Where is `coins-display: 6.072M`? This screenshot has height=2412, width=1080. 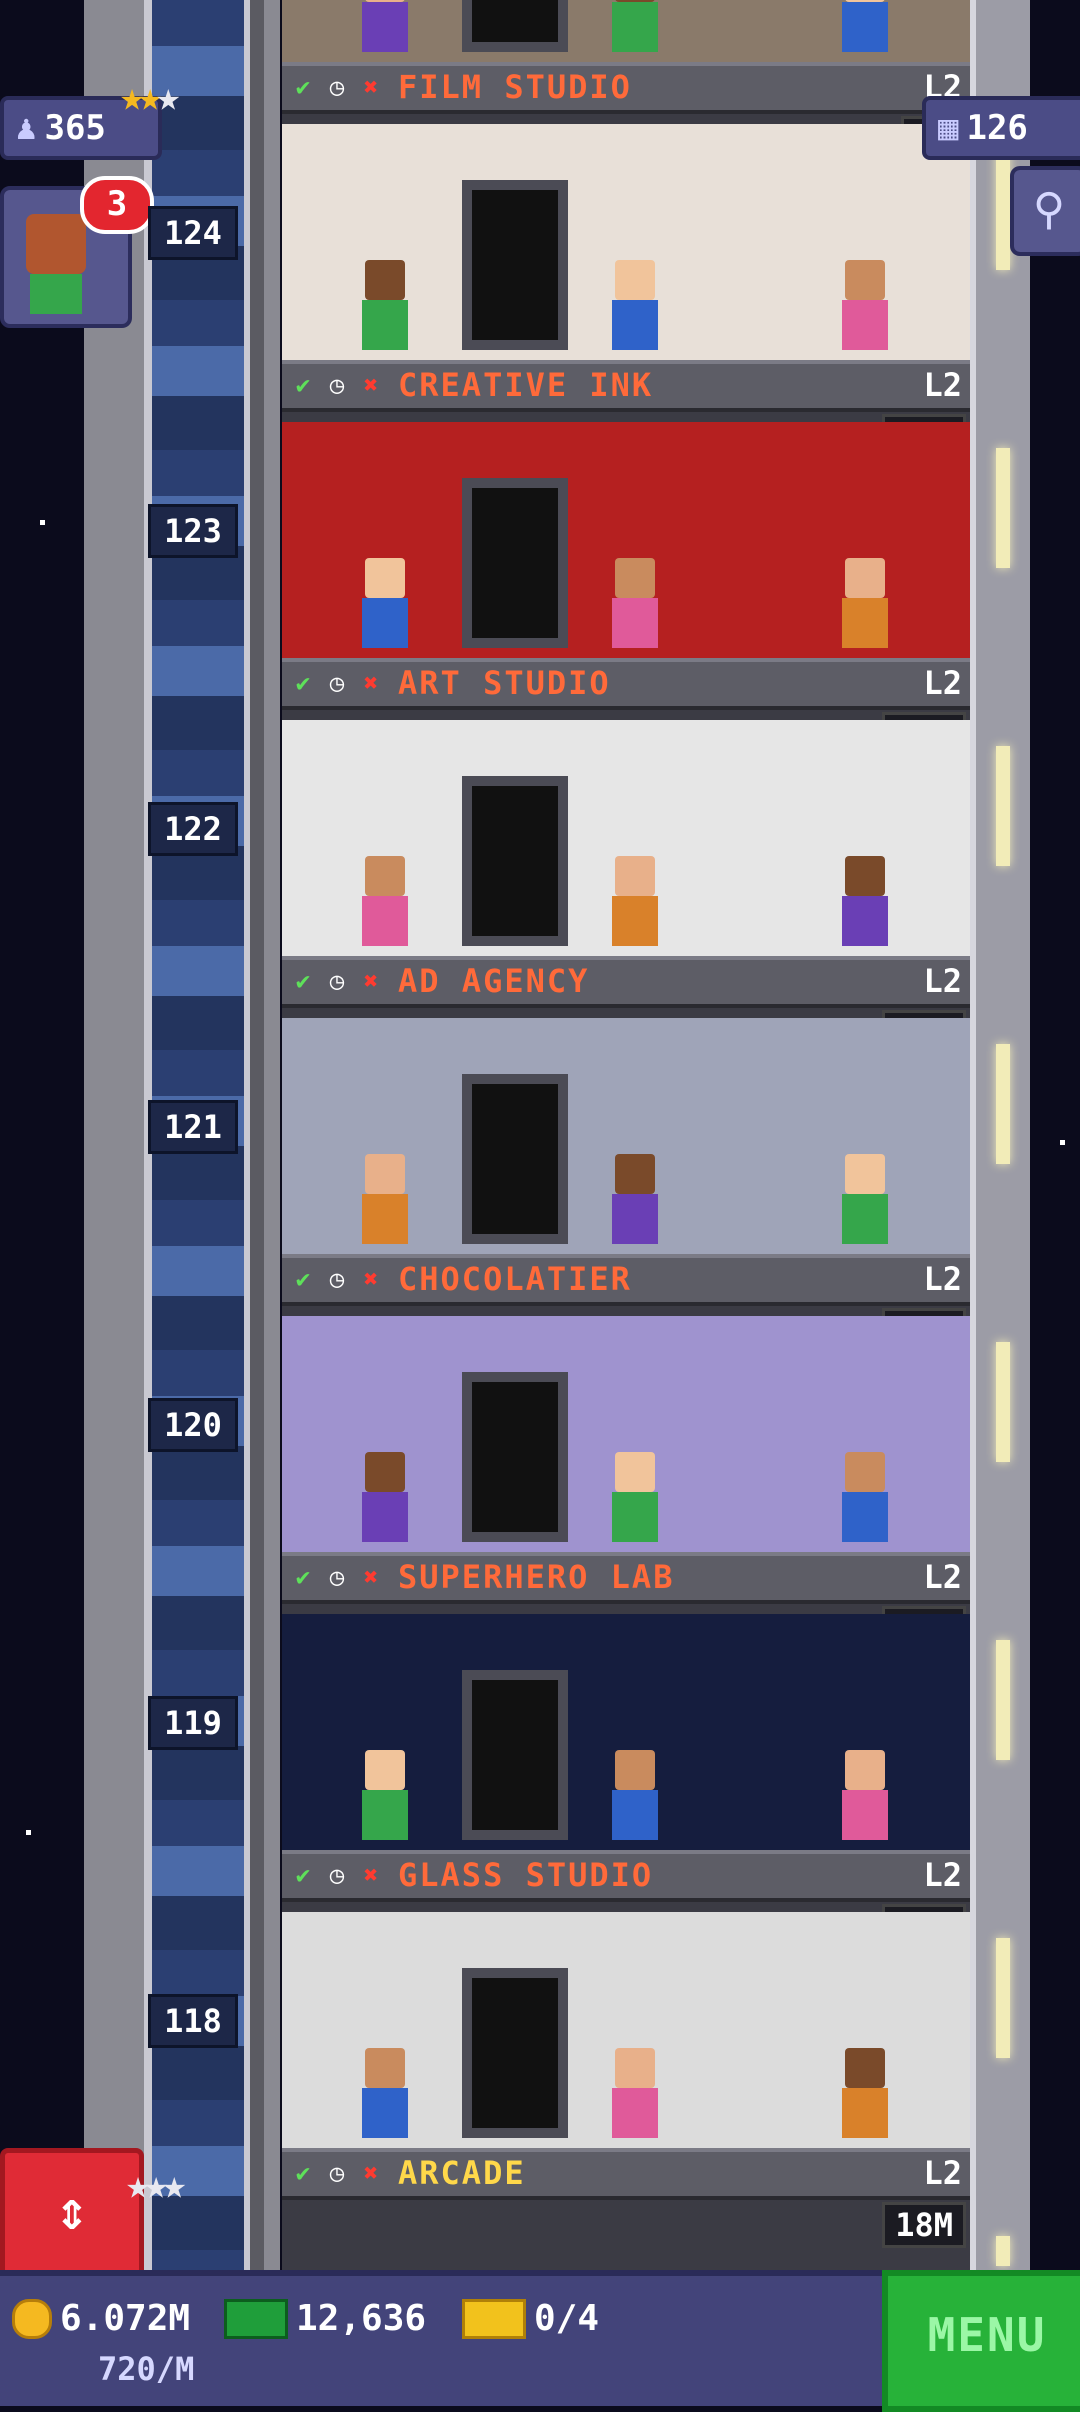 coins-display: 6.072M is located at coordinates (101, 2318).